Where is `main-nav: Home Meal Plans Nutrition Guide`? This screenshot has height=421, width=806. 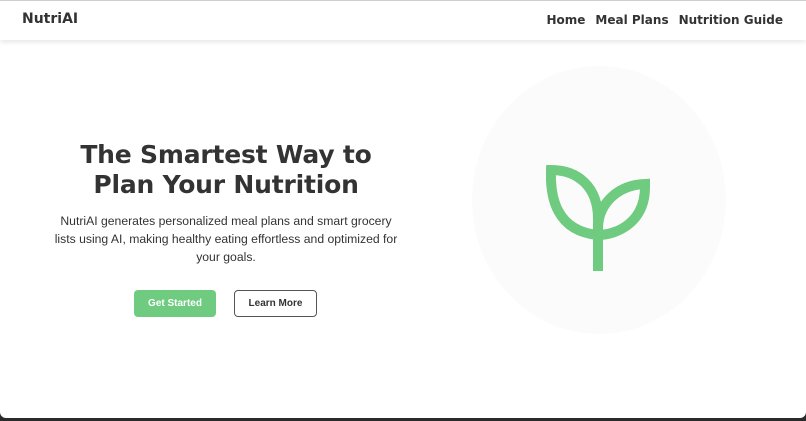 main-nav: Home Meal Plans Nutrition Guide is located at coordinates (664, 20).